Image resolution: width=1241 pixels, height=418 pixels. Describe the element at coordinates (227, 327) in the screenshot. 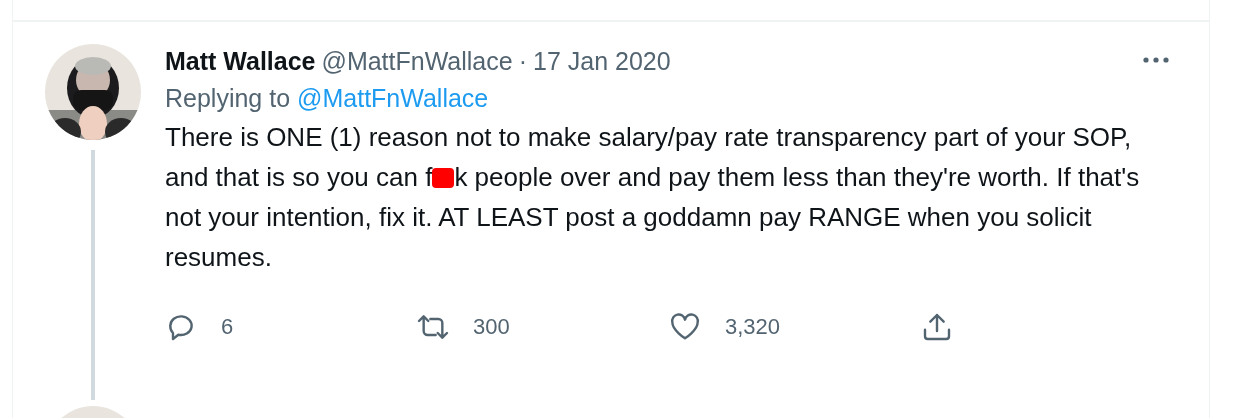

I see `reply-count: 6` at that location.